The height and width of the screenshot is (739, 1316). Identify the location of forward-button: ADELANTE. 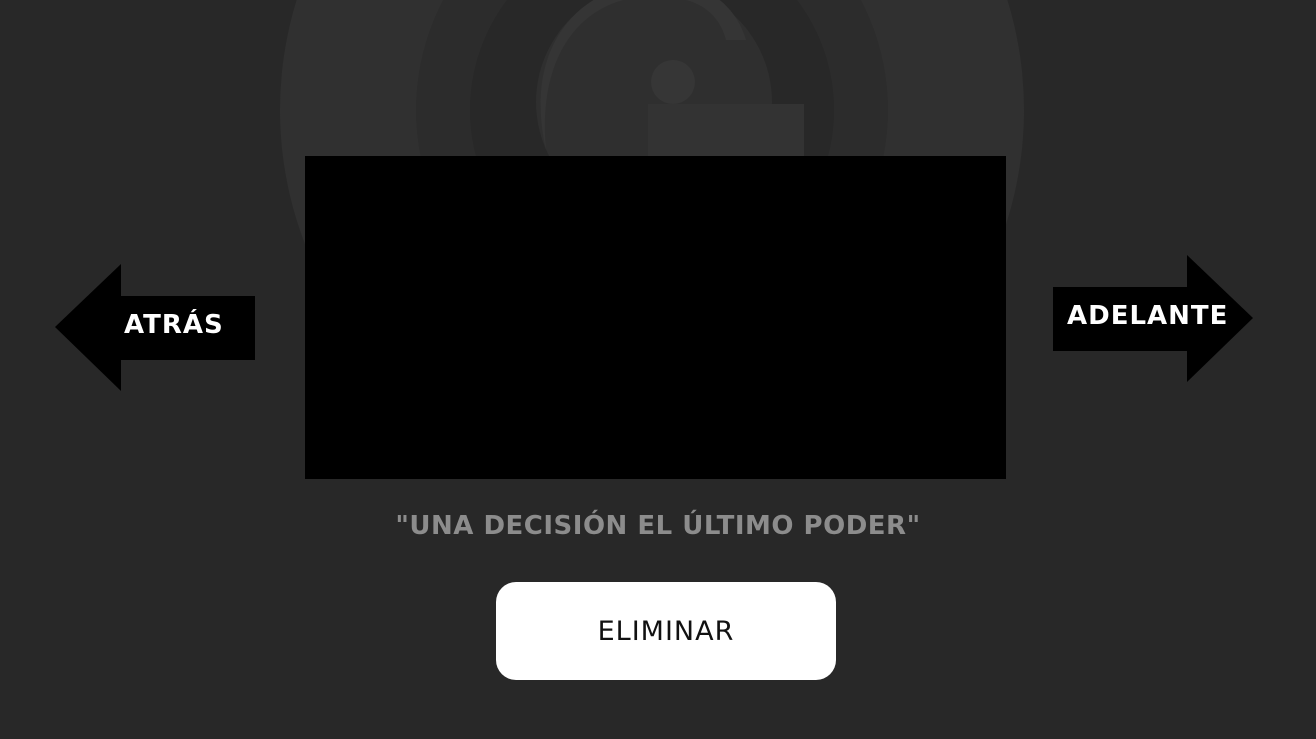
(1153, 318).